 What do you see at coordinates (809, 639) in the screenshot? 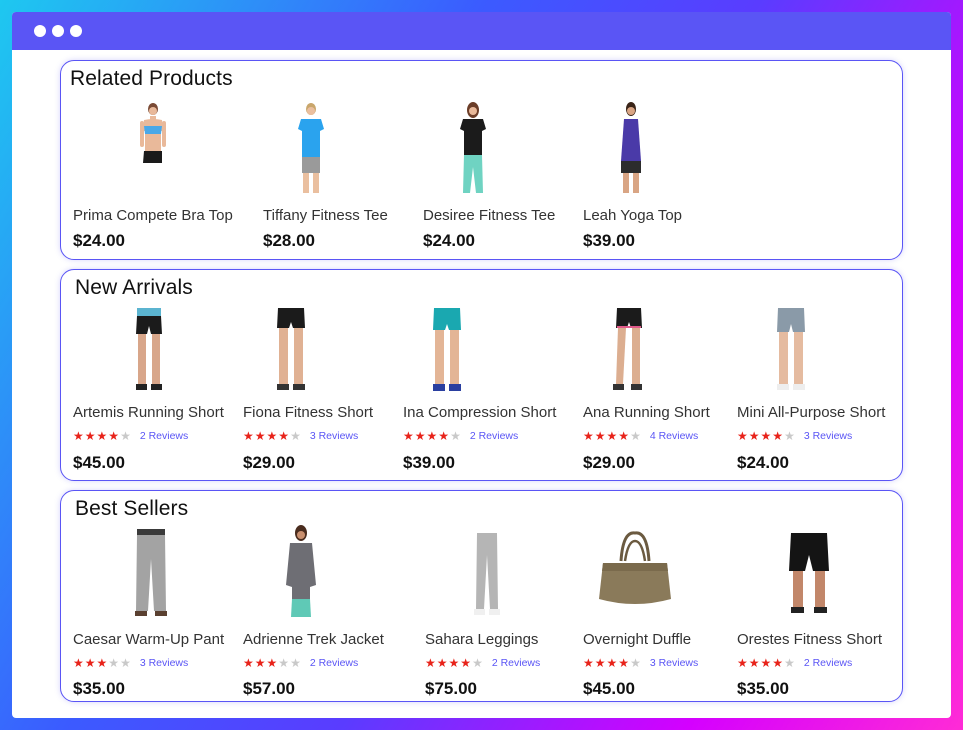
I see `product-name: Orestes Fitness Short` at bounding box center [809, 639].